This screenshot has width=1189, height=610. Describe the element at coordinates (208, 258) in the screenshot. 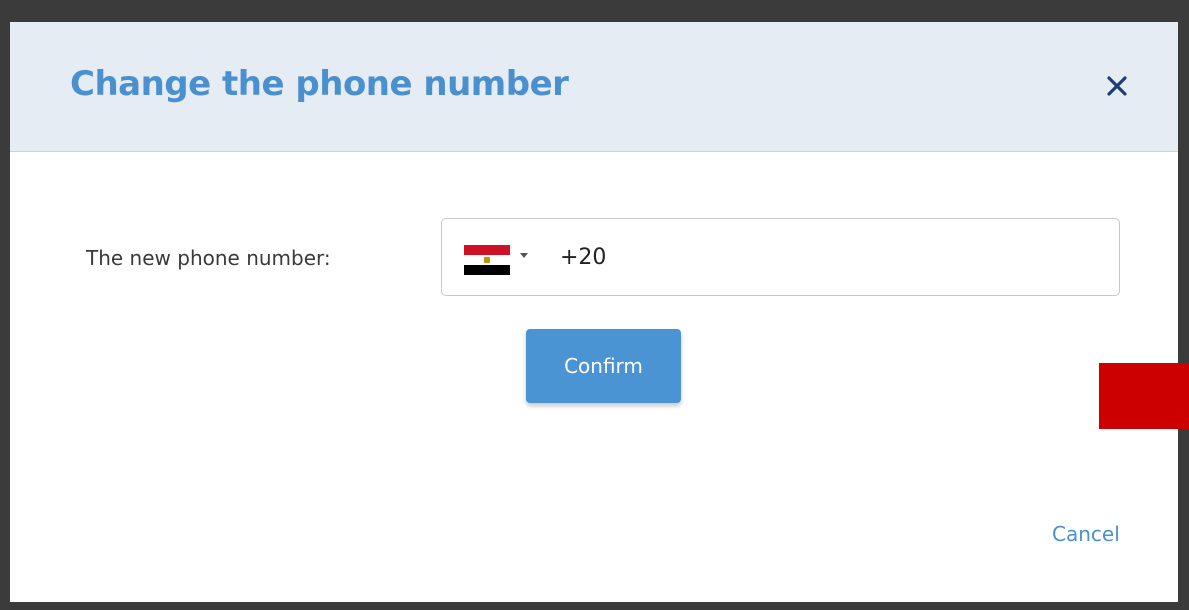

I see `phone-number-label: The new phone number:` at that location.